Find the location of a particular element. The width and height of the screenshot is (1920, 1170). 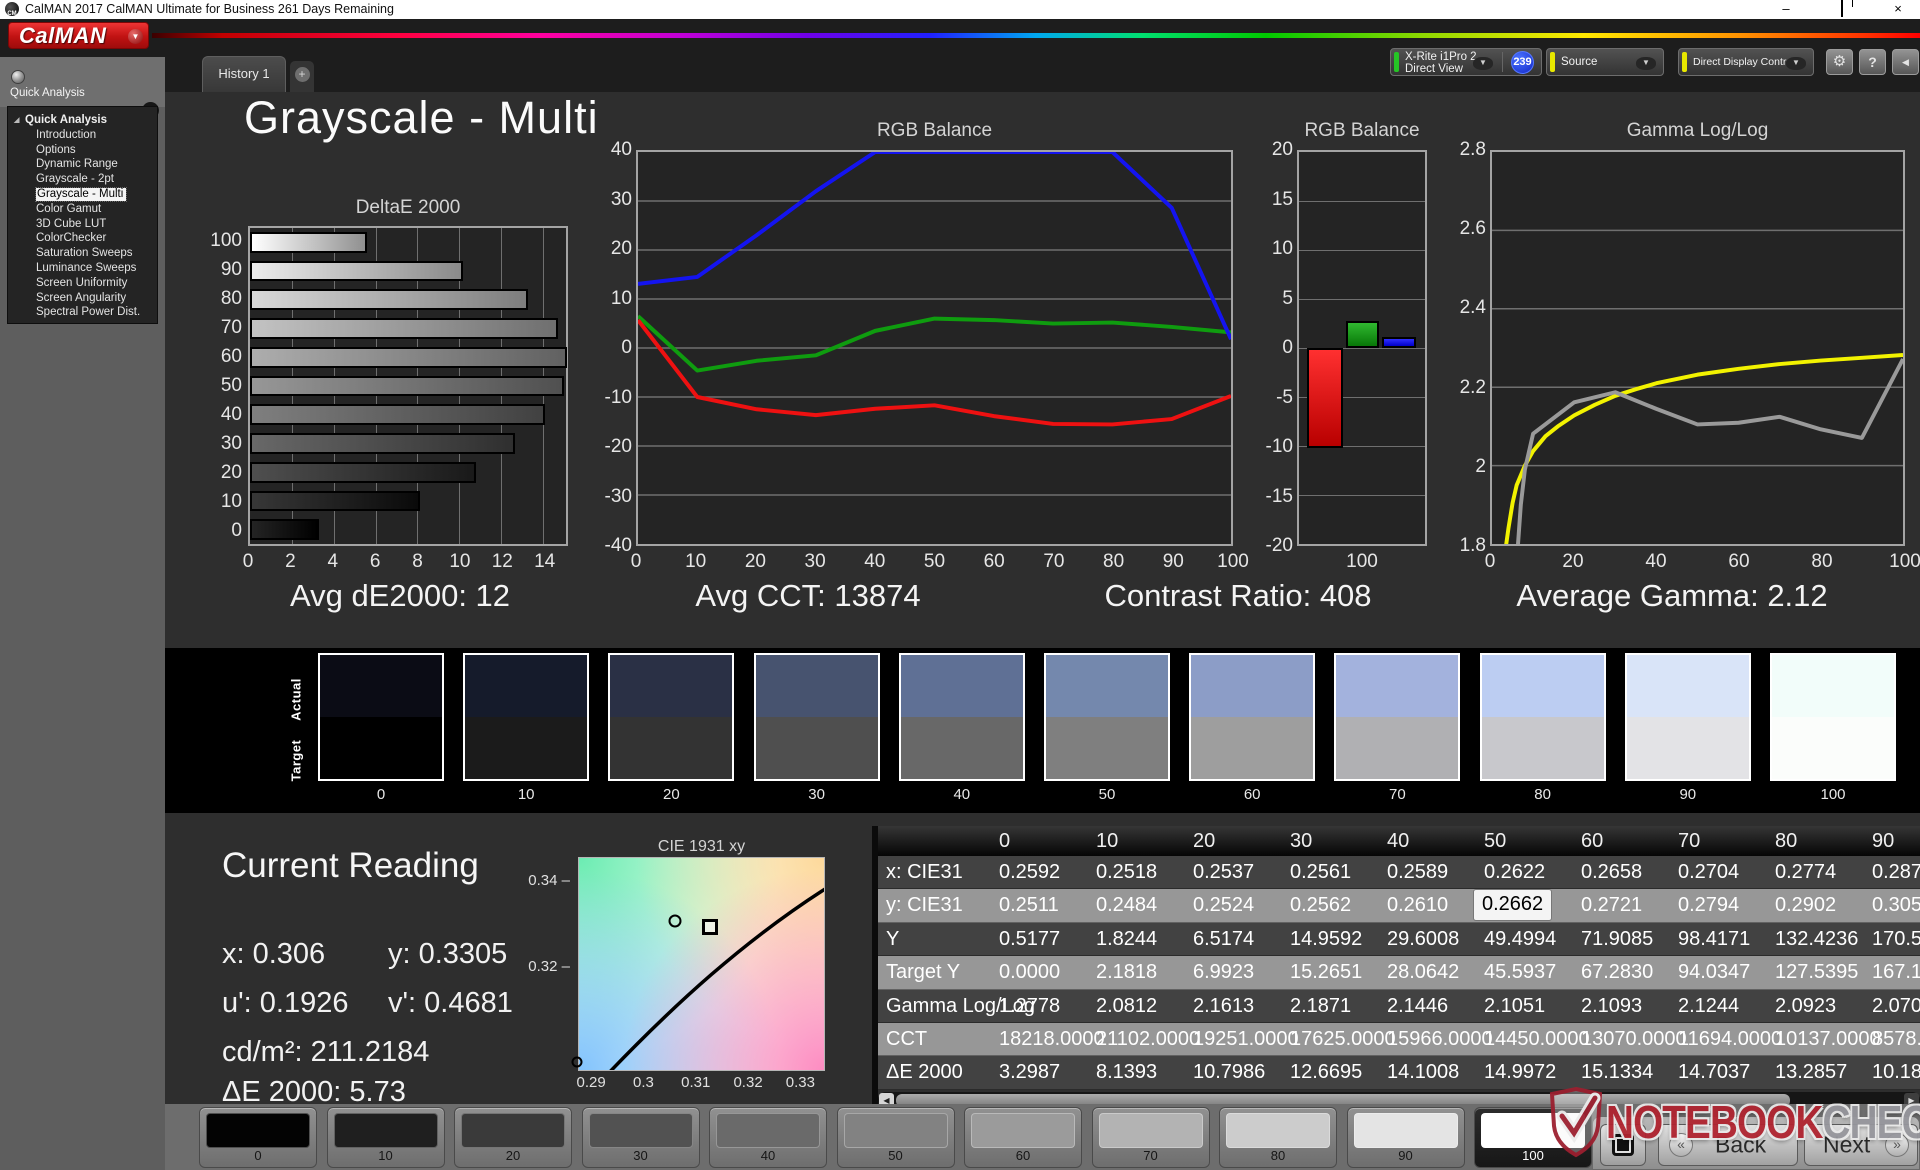

table-cell: 0.2589 is located at coordinates (1417, 872).